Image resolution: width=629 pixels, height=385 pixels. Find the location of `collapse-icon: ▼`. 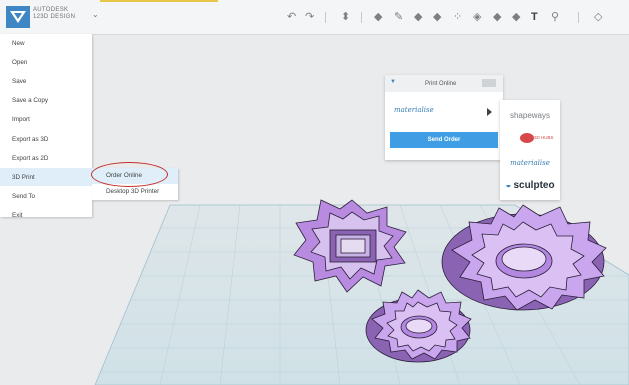

collapse-icon: ▼ is located at coordinates (393, 82).